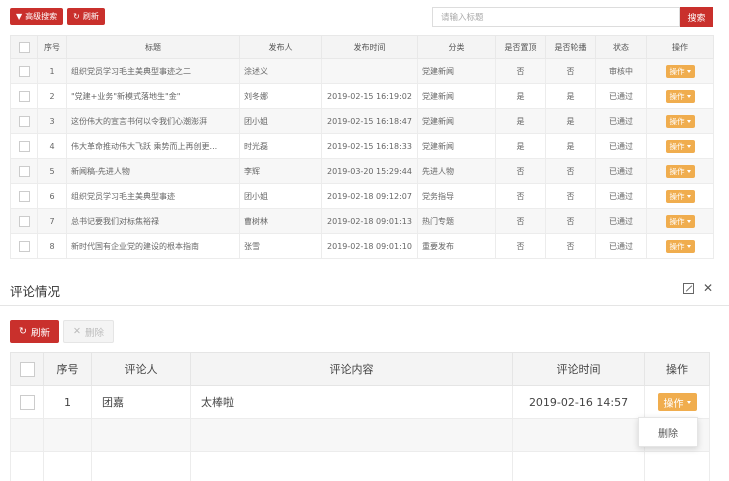 This screenshot has width=729, height=481. What do you see at coordinates (76, 331) in the screenshot?
I see `delete-x-icon: ✕` at bounding box center [76, 331].